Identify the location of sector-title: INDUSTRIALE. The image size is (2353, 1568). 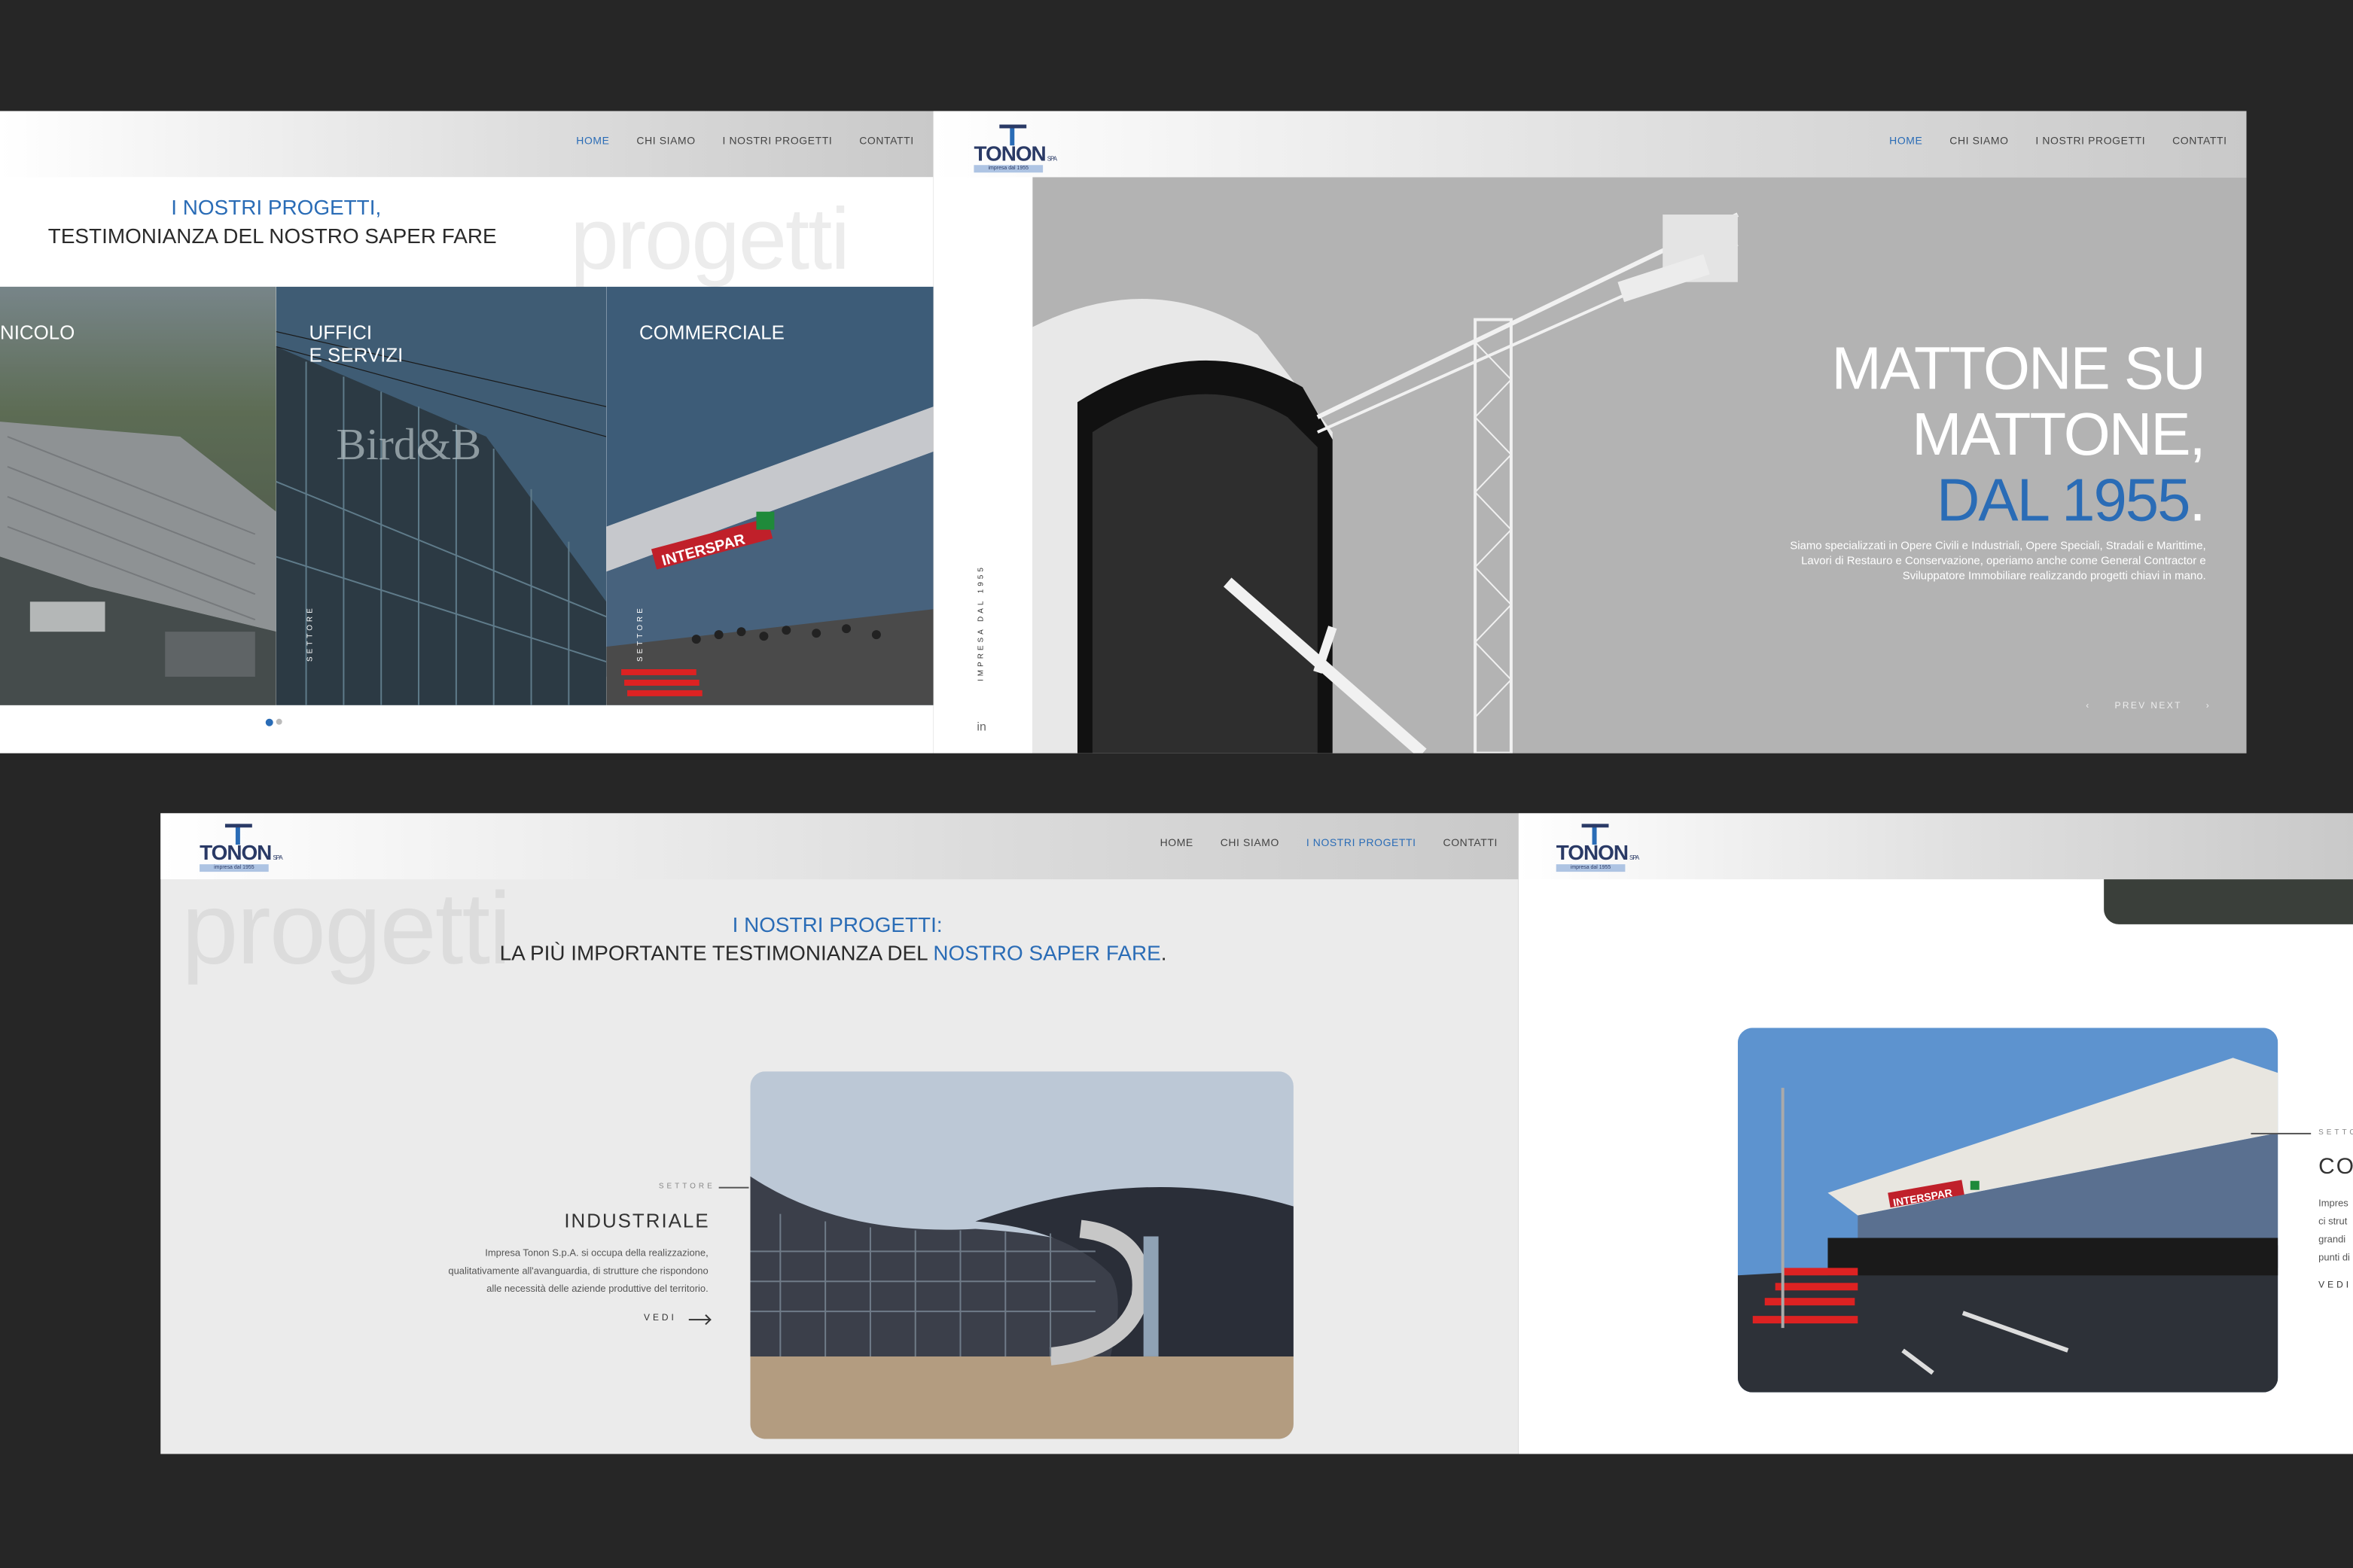
(637, 1220).